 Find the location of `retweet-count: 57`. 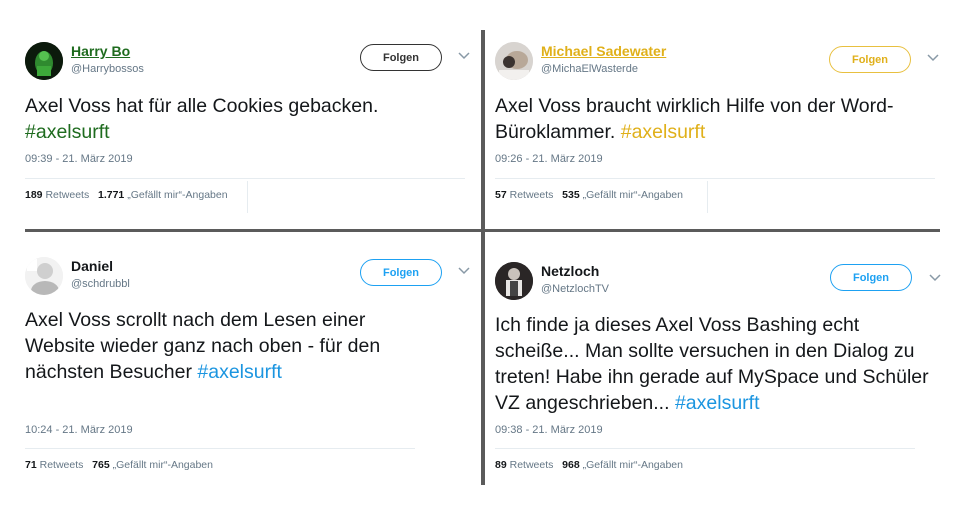

retweet-count: 57 is located at coordinates (501, 195).